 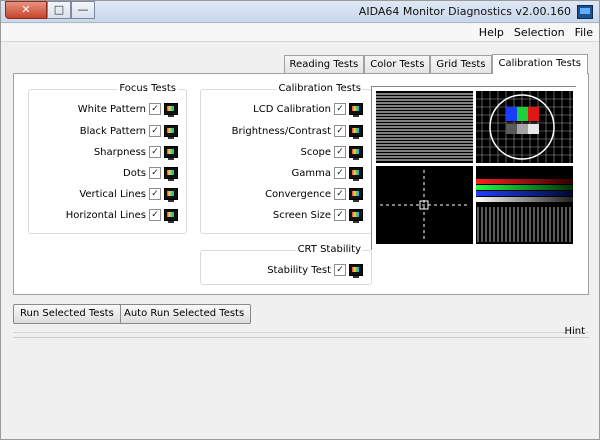 I want to click on test-label: Horizontal Lines, so click(x=105, y=215).